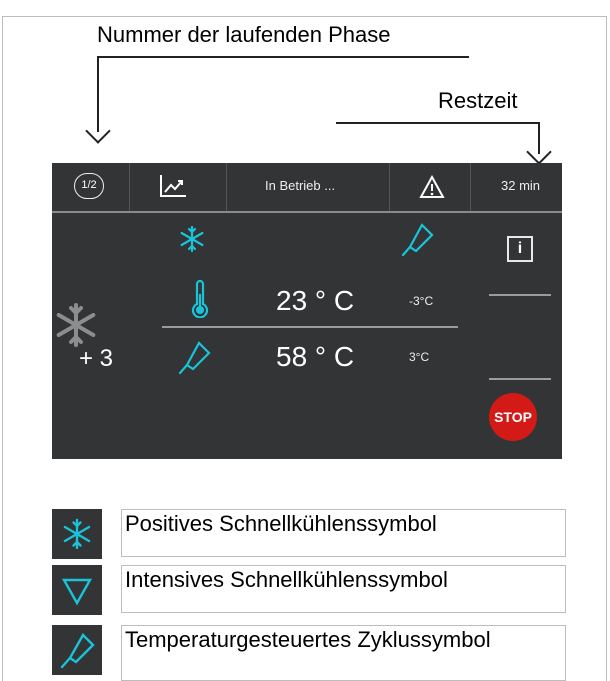  What do you see at coordinates (421, 301) in the screenshot?
I see `chamber-setpoint: -3°C` at bounding box center [421, 301].